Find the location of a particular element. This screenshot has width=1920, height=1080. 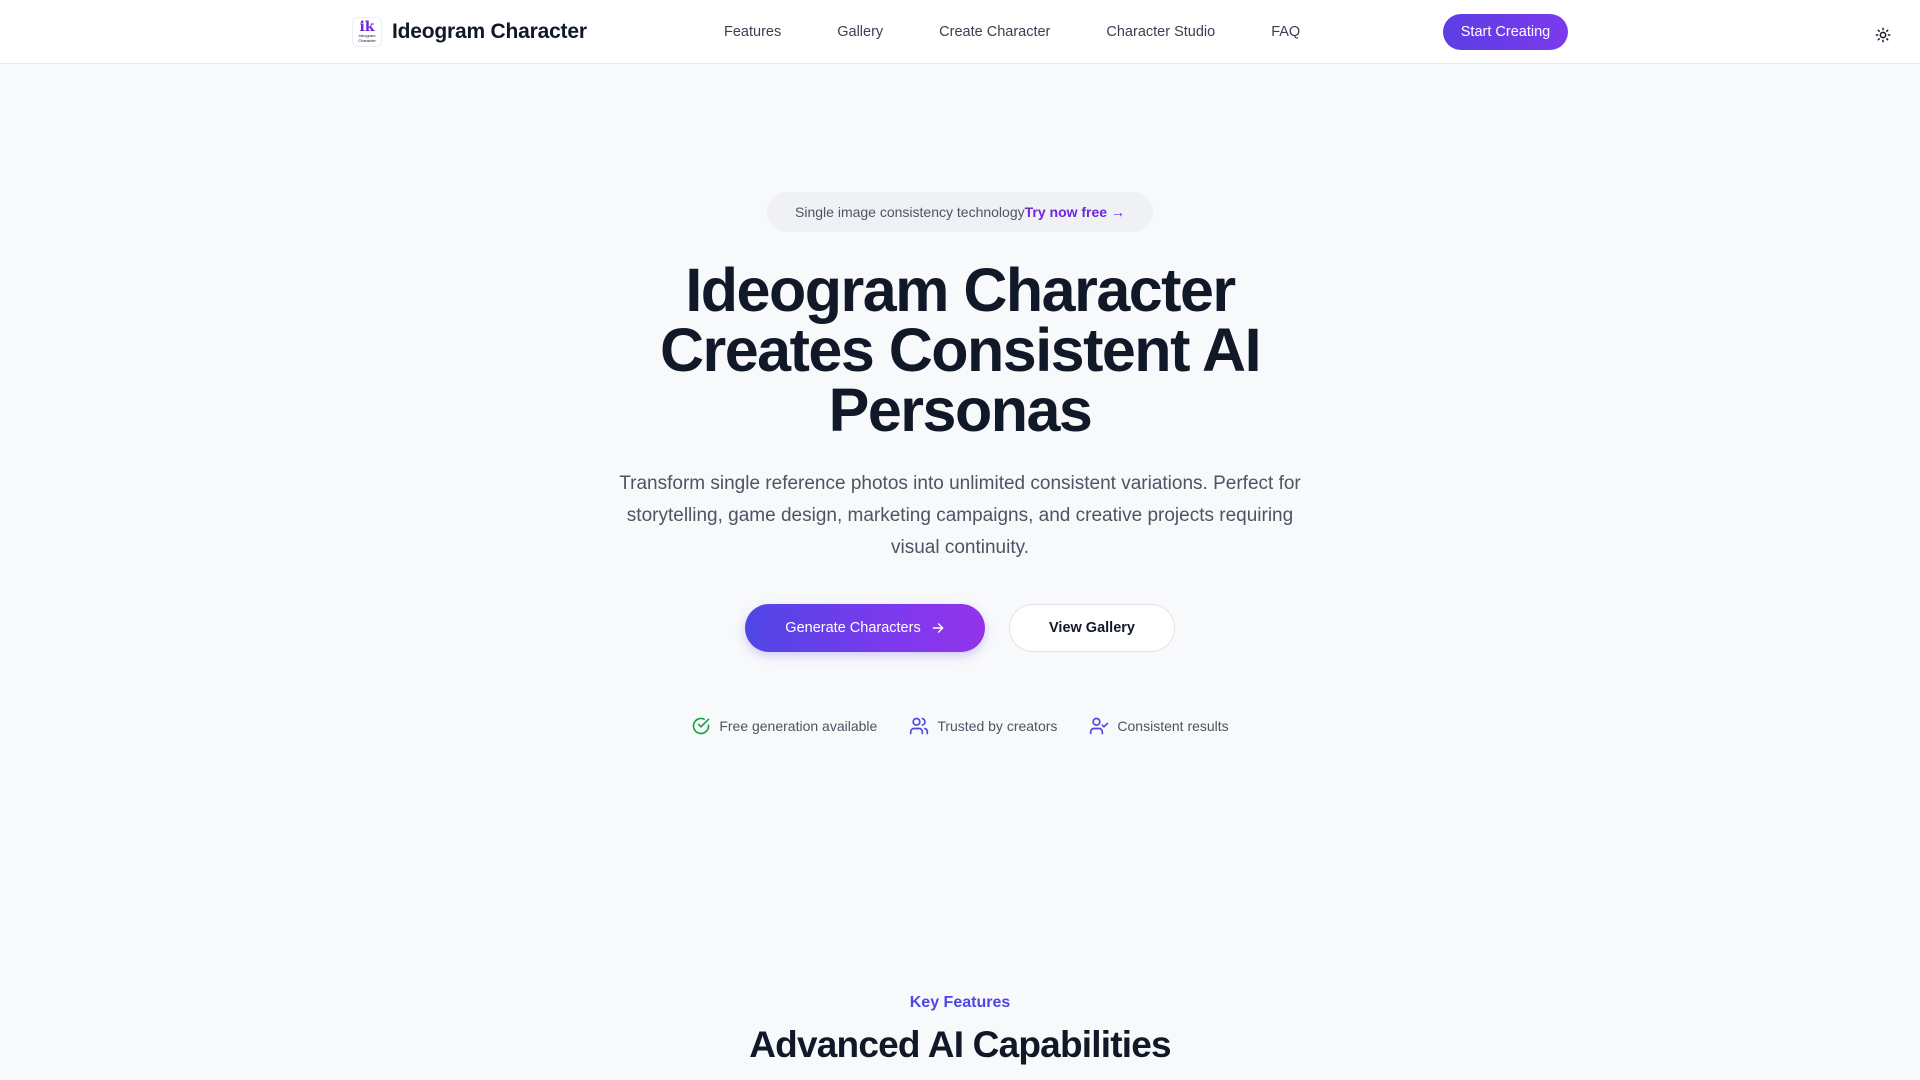

check-circle-icon is located at coordinates (701, 726).